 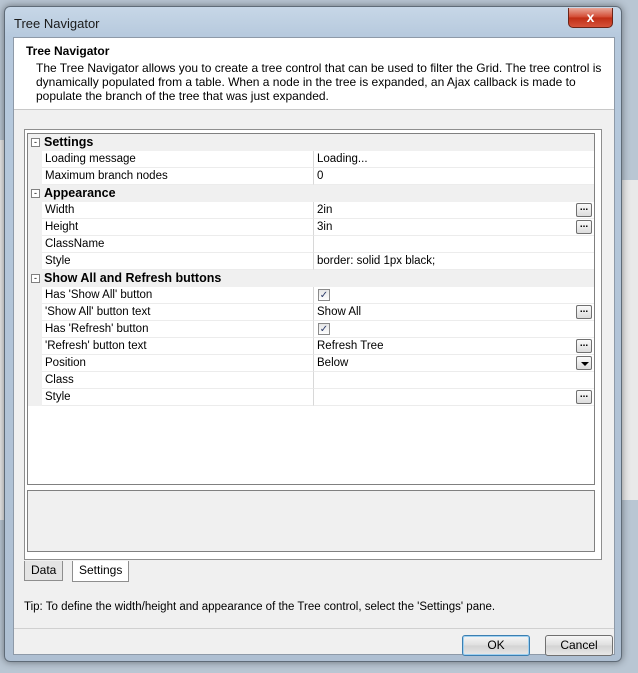 What do you see at coordinates (68, 51) in the screenshot?
I see `header-title: Tree Navigator` at bounding box center [68, 51].